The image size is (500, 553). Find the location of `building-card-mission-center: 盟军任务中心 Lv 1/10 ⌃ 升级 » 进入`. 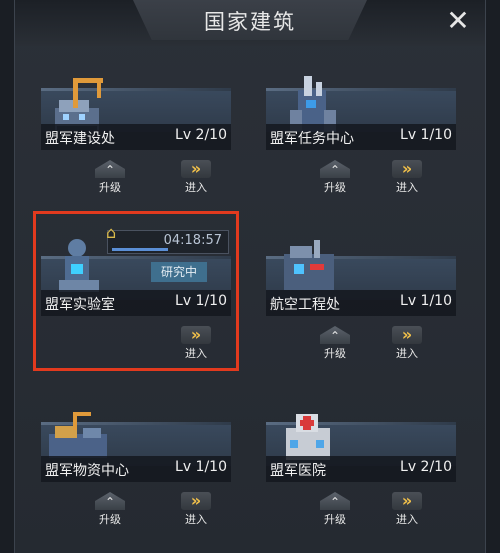

building-card-mission-center: 盟军任务中心 Lv 1/10 ⌃ 升级 » 进入 is located at coordinates (361, 141).